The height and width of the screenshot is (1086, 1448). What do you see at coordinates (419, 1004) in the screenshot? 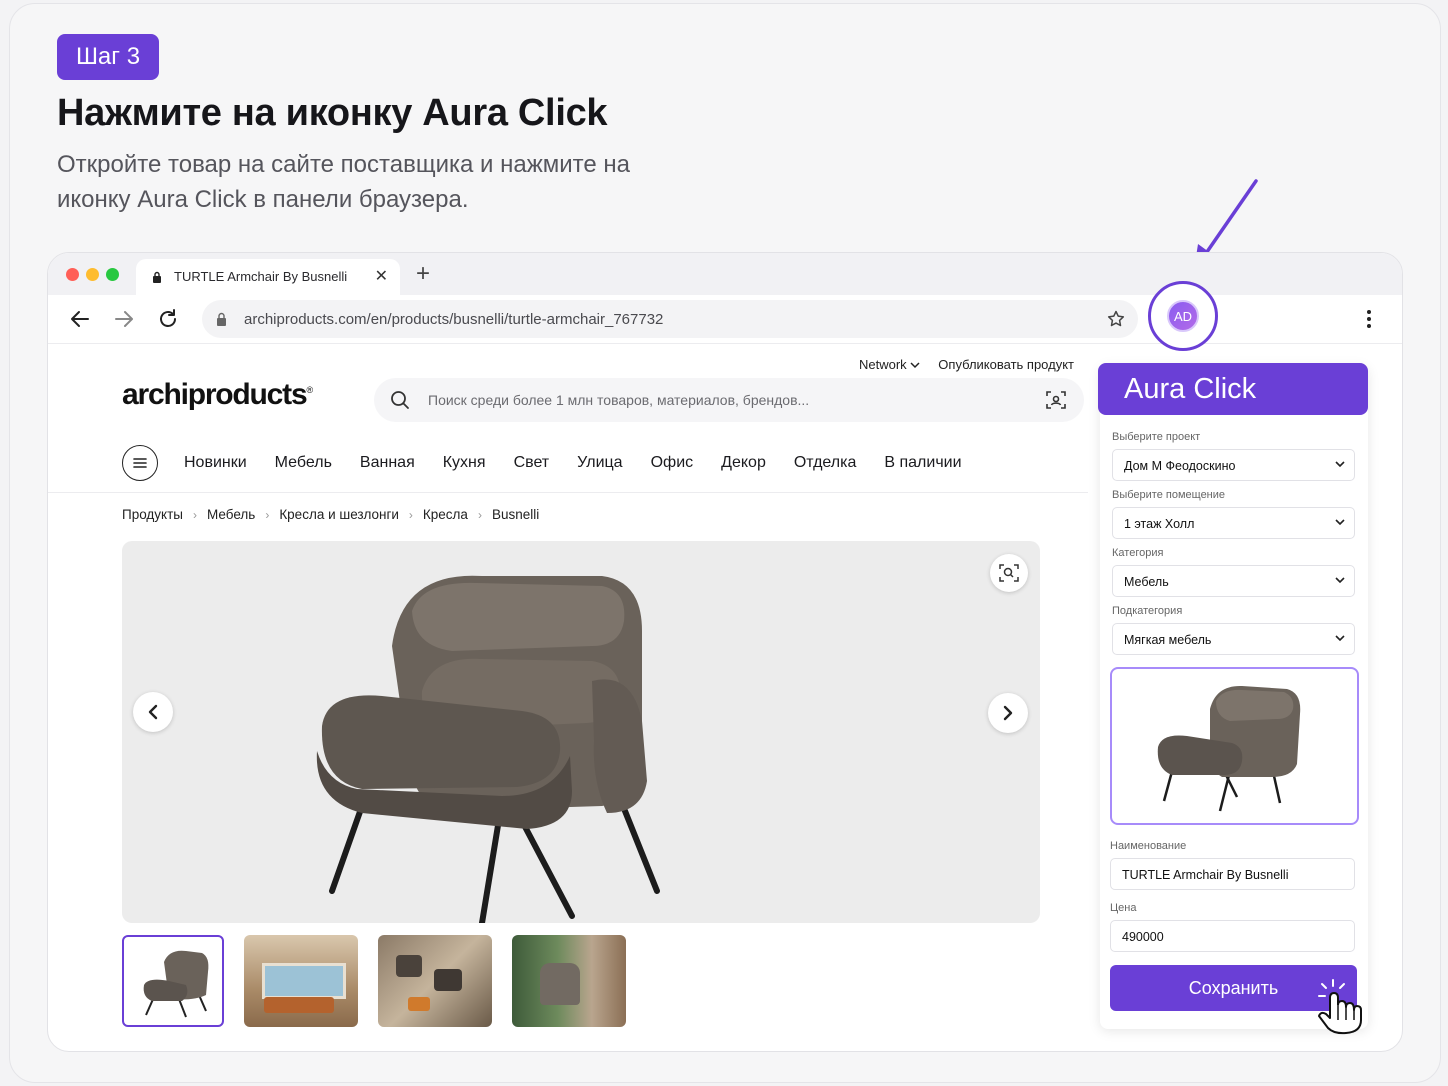
I see `table-image` at bounding box center [419, 1004].